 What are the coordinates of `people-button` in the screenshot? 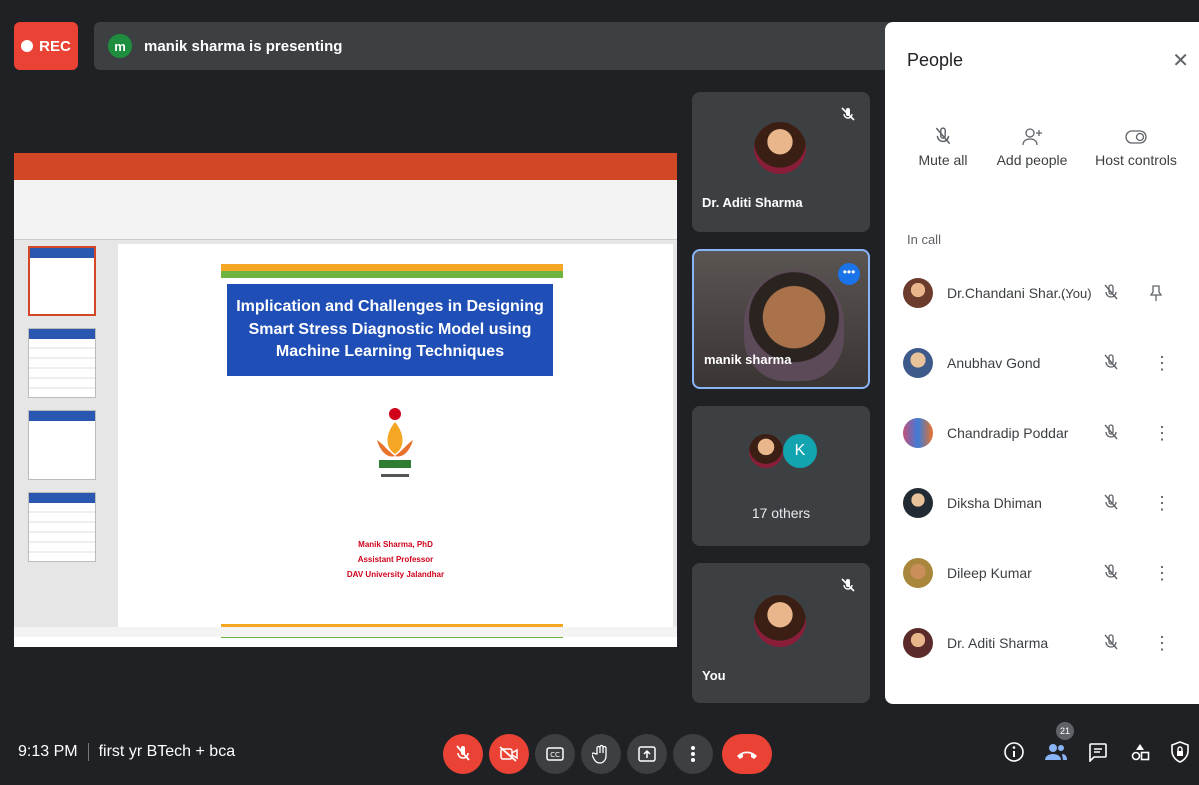 It's located at (1056, 752).